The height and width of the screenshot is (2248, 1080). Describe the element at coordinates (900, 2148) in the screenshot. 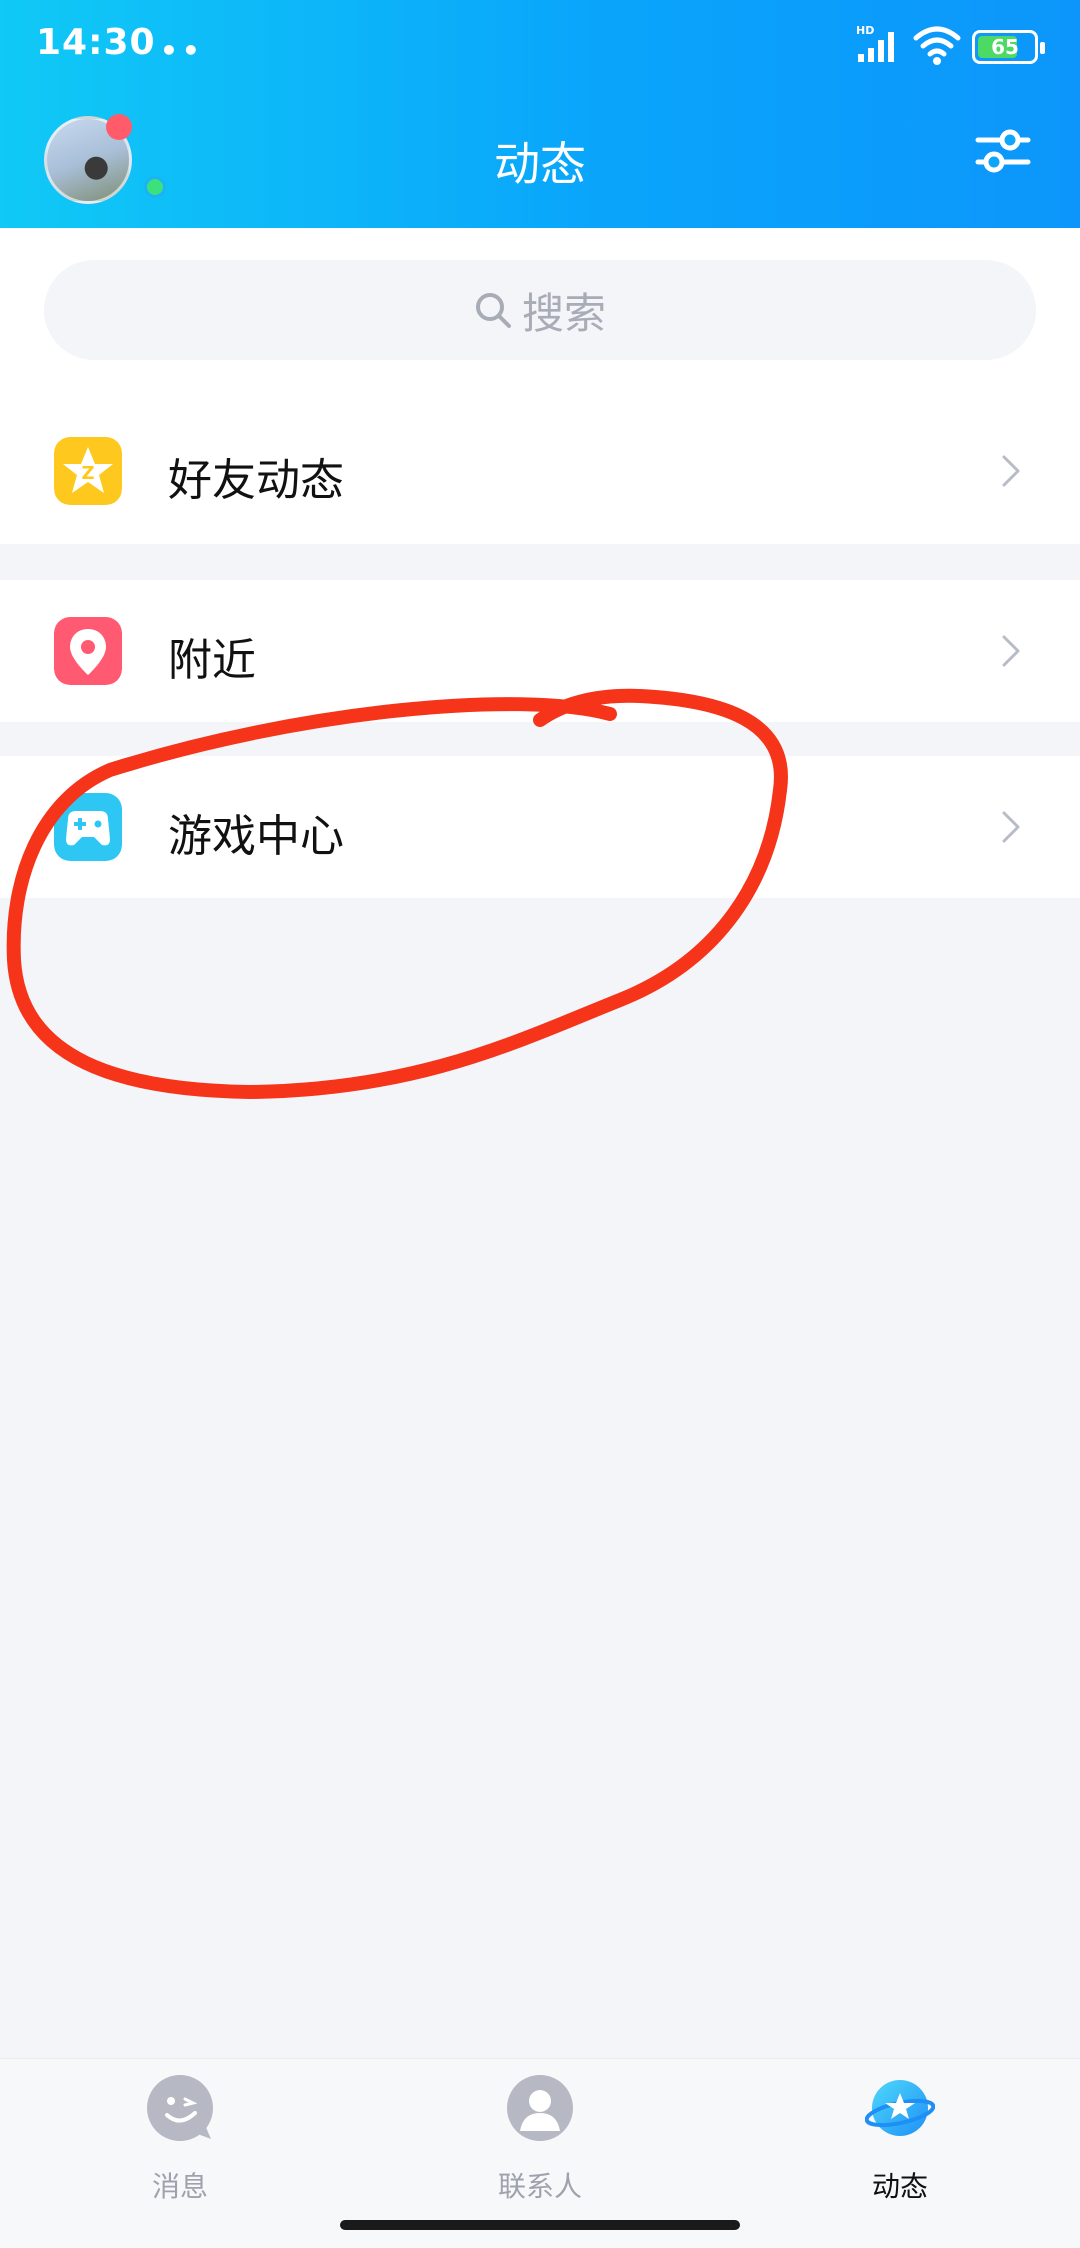

I see `tab-feed: 动态` at that location.